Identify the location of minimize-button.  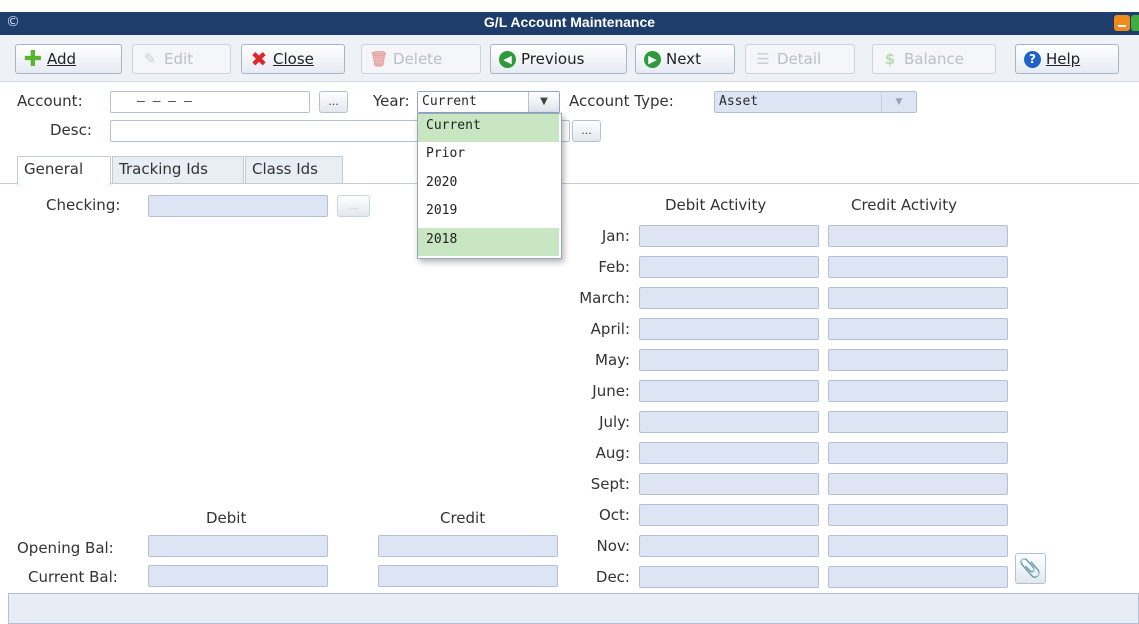
(1122, 23).